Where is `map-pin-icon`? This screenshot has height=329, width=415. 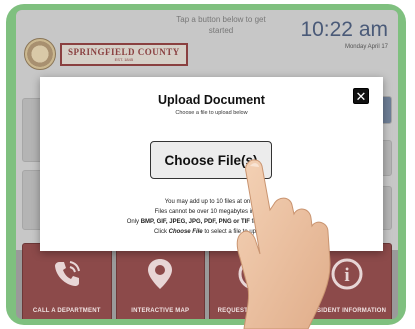 map-pin-icon is located at coordinates (160, 276).